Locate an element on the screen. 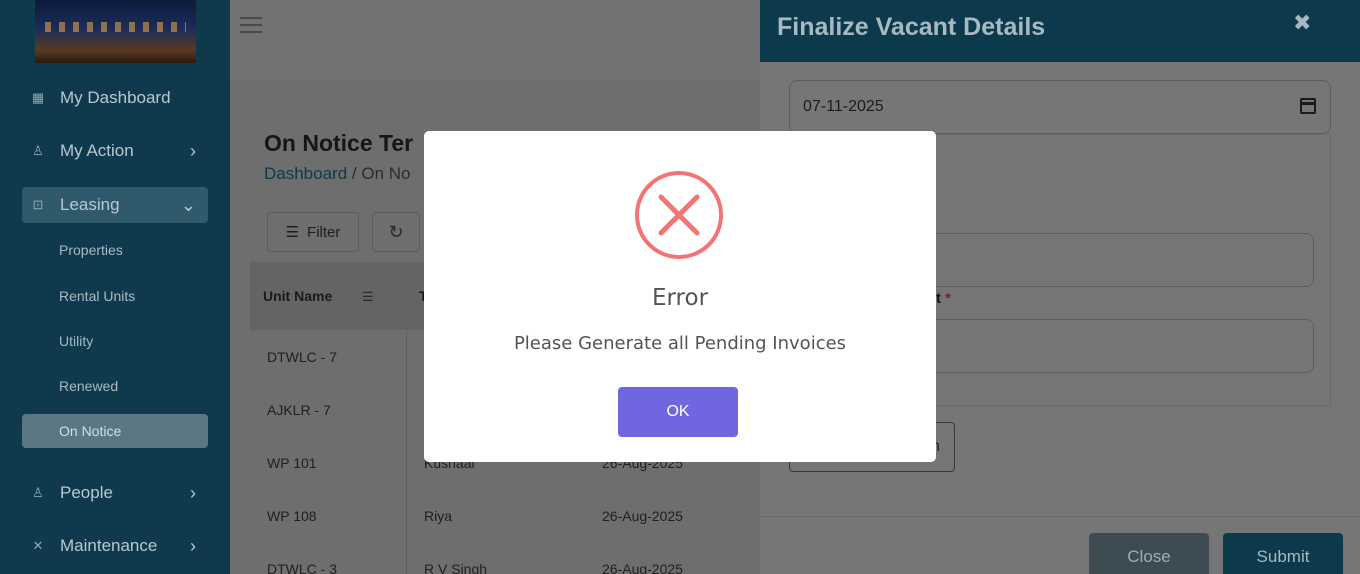  field-label: t * is located at coordinates (943, 298).